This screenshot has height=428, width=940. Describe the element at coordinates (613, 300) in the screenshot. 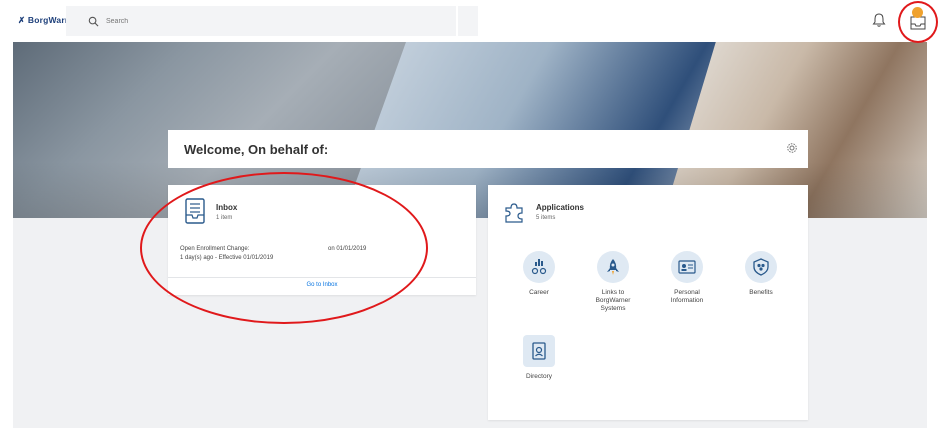

I see `app-name: Links to BorgWarner Systems` at that location.